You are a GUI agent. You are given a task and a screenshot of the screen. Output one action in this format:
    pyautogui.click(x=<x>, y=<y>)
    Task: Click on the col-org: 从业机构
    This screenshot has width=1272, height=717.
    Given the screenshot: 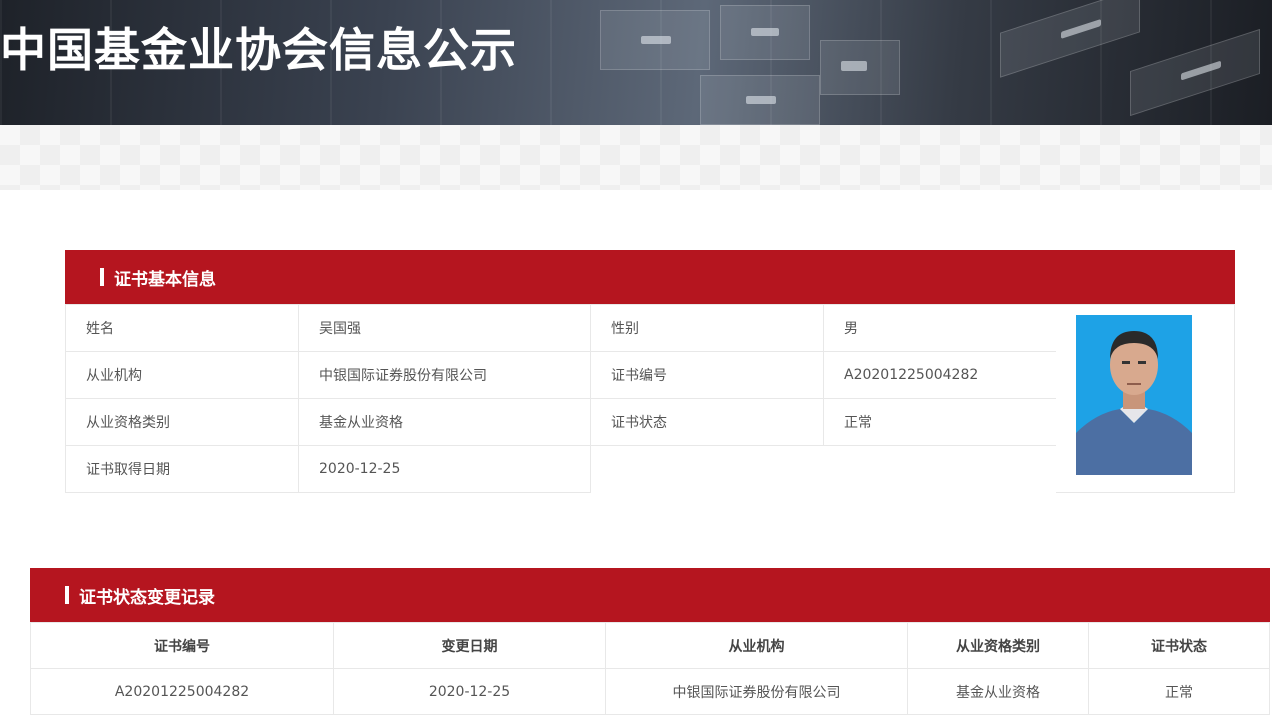 What is the action you would take?
    pyautogui.click(x=756, y=645)
    